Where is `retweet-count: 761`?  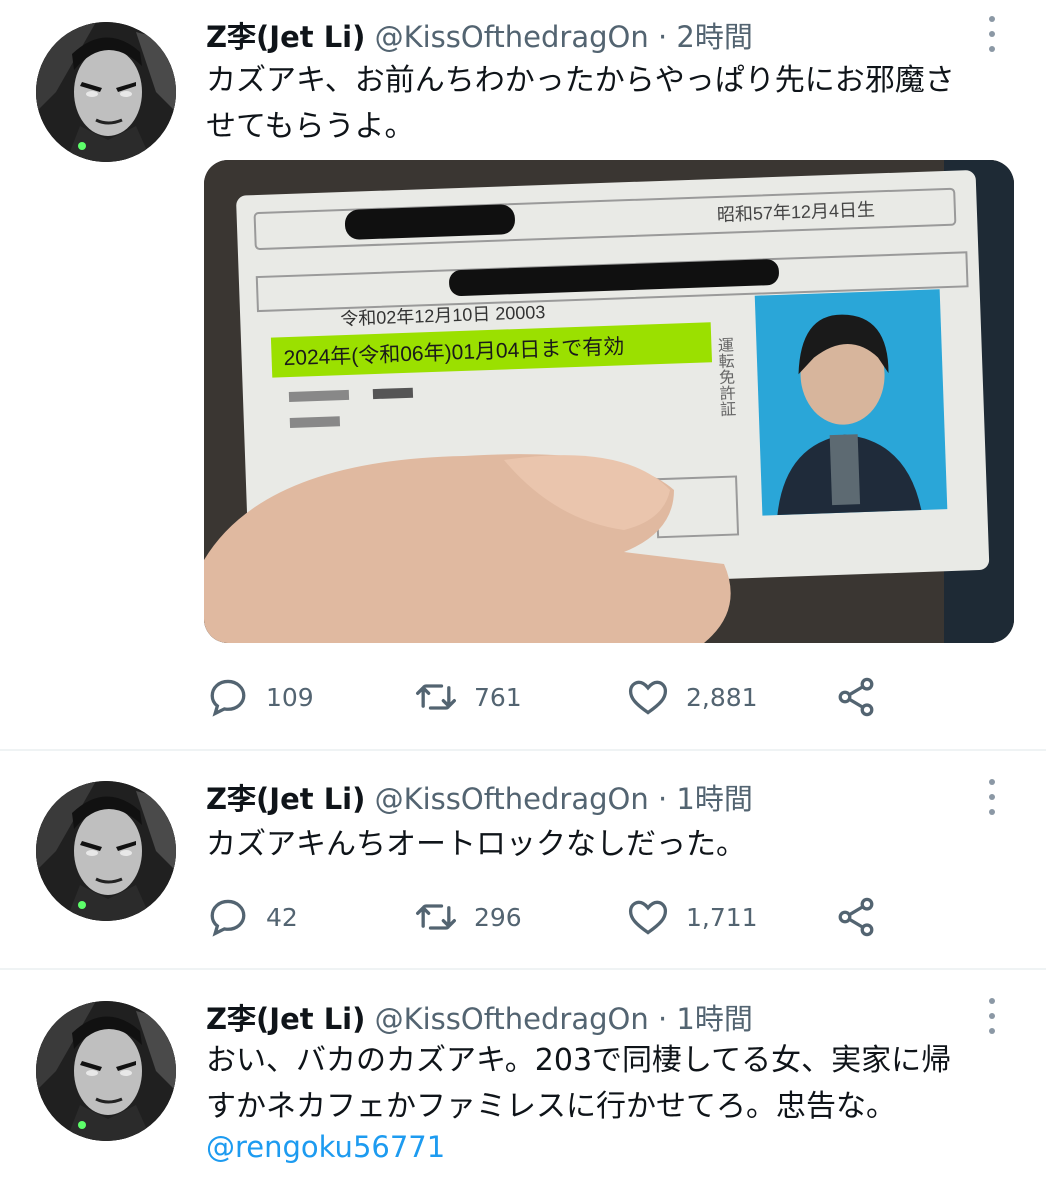
retweet-count: 761 is located at coordinates (498, 697).